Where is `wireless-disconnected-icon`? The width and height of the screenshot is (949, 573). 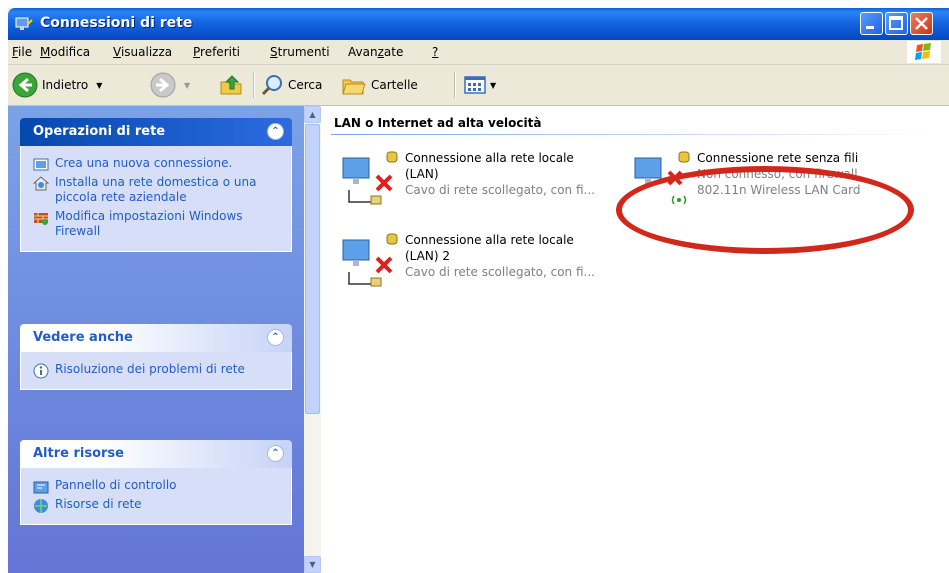 wireless-disconnected-icon is located at coordinates (662, 178).